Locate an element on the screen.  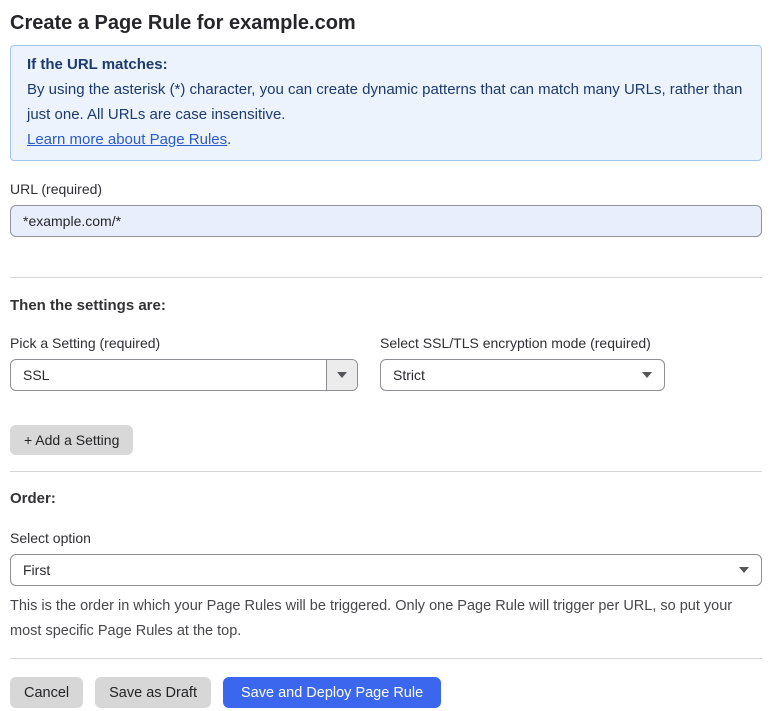
ssl-mode-caret-wrap is located at coordinates (647, 375).